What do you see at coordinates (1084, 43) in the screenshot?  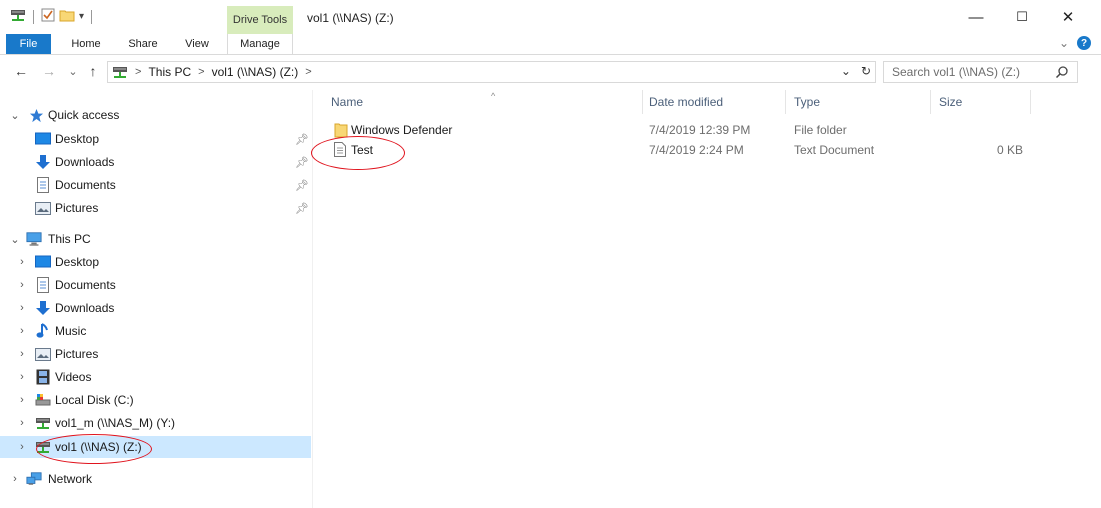 I see `help-icon: ?` at bounding box center [1084, 43].